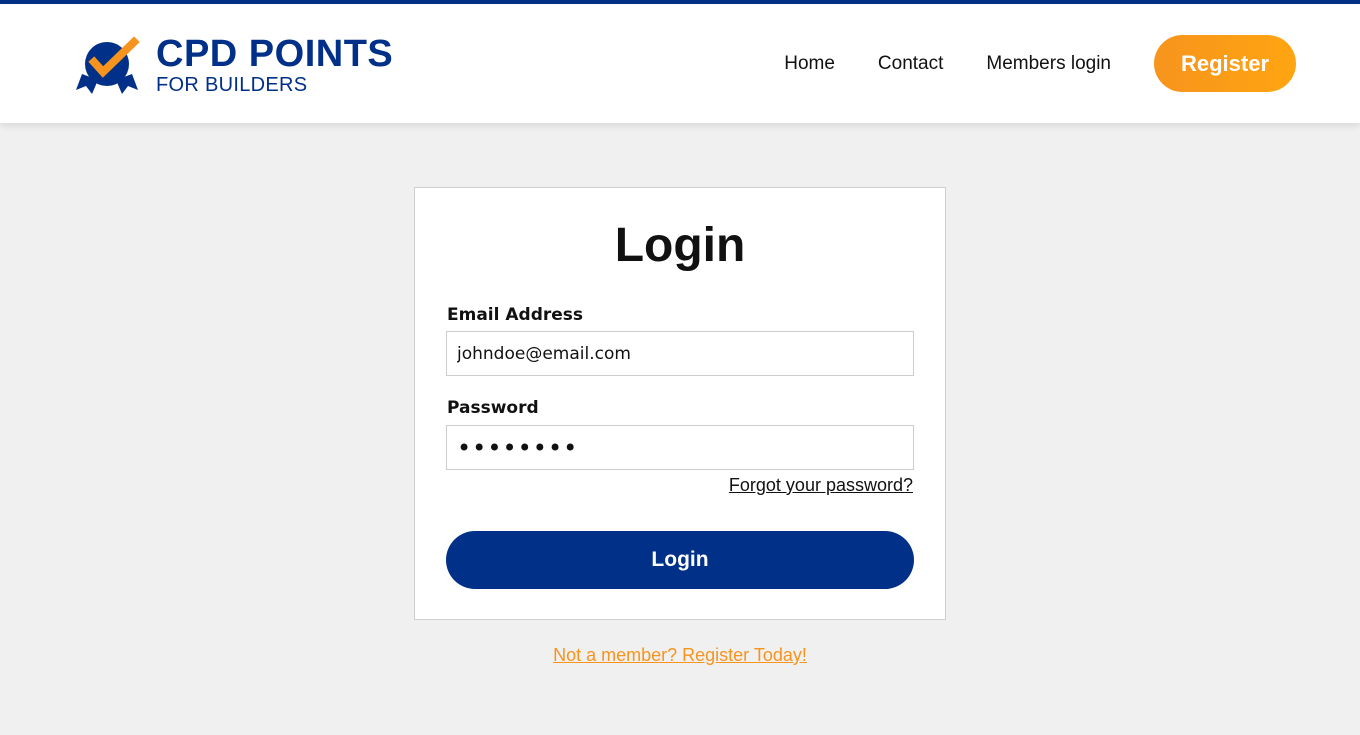 The image size is (1360, 735). Describe the element at coordinates (275, 53) in the screenshot. I see `logo-title: CPD POINTS` at that location.